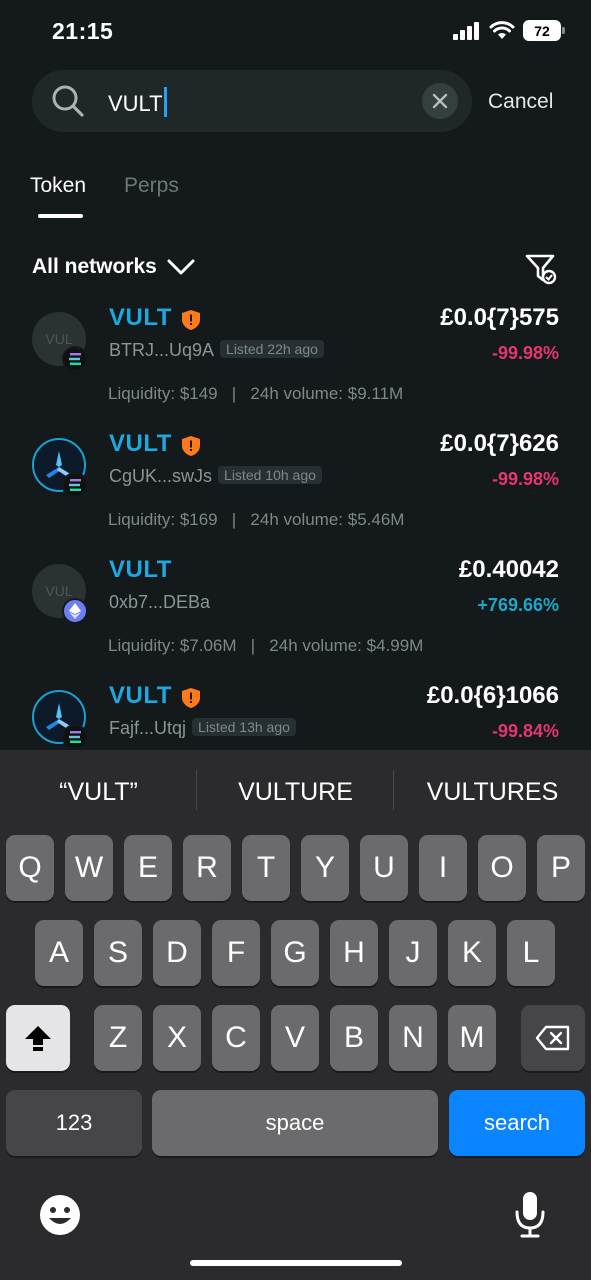  I want to click on token-stats: Liquidity: $149 | 24h volume: $9.11M, so click(256, 393).